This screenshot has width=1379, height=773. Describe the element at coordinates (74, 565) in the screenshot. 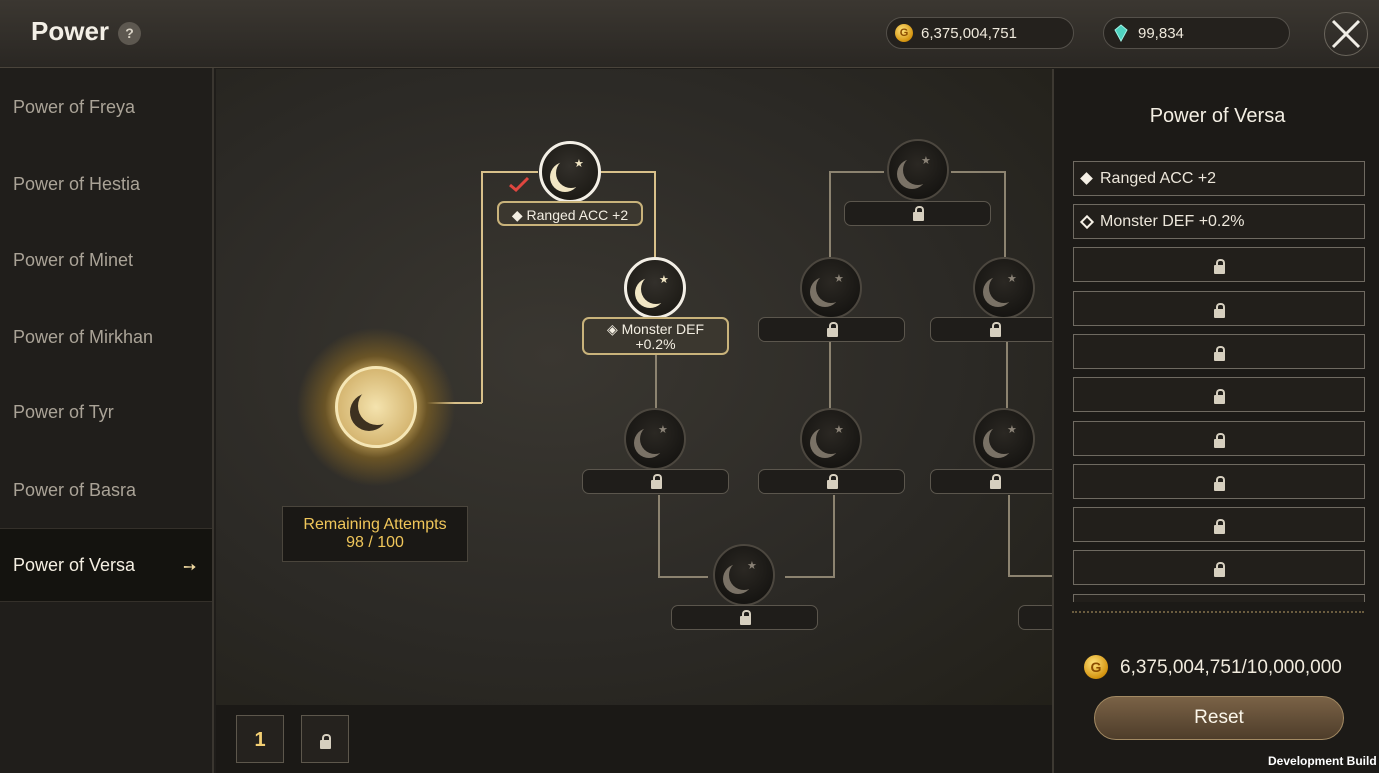

I see `sidebar-item-label: Power of Versa` at that location.